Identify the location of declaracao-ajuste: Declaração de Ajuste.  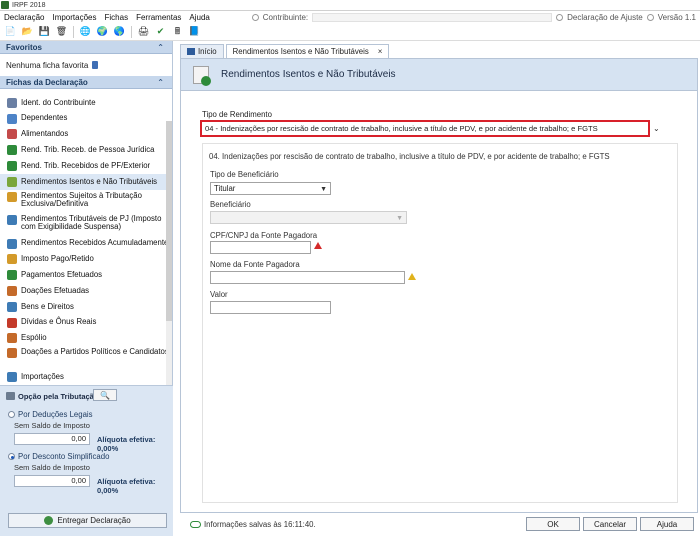
(605, 17).